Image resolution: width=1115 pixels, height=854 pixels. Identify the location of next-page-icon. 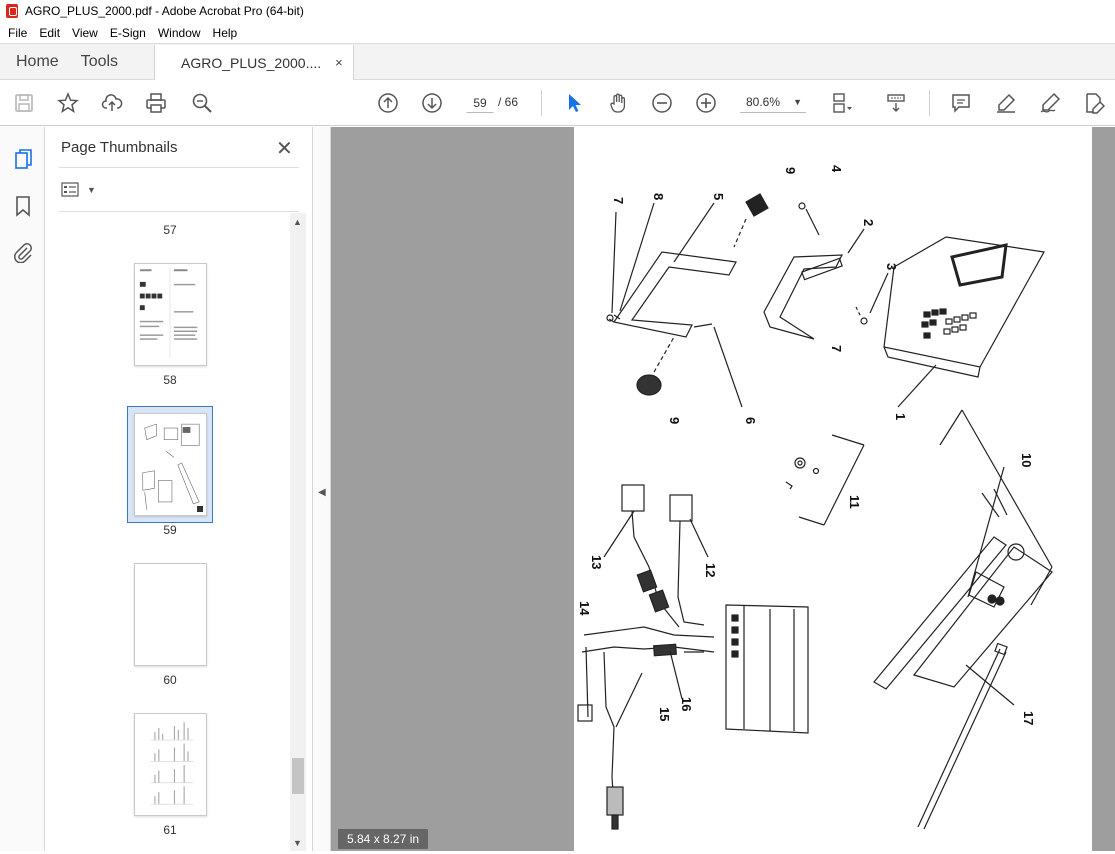
(432, 103).